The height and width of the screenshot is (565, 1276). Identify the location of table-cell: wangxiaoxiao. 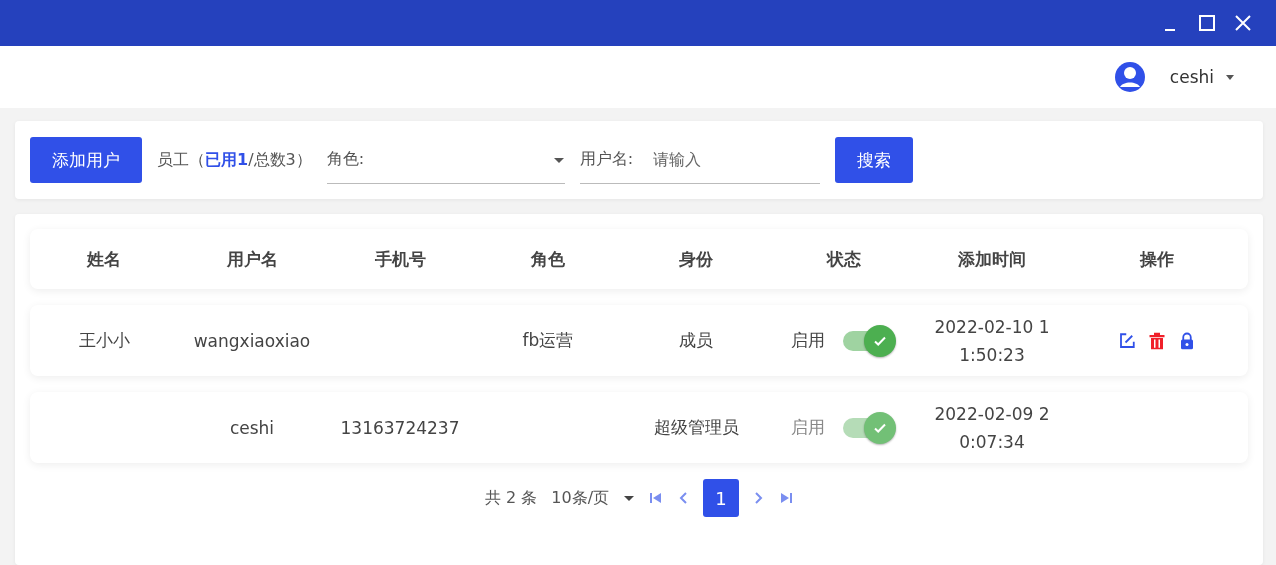
(252, 340).